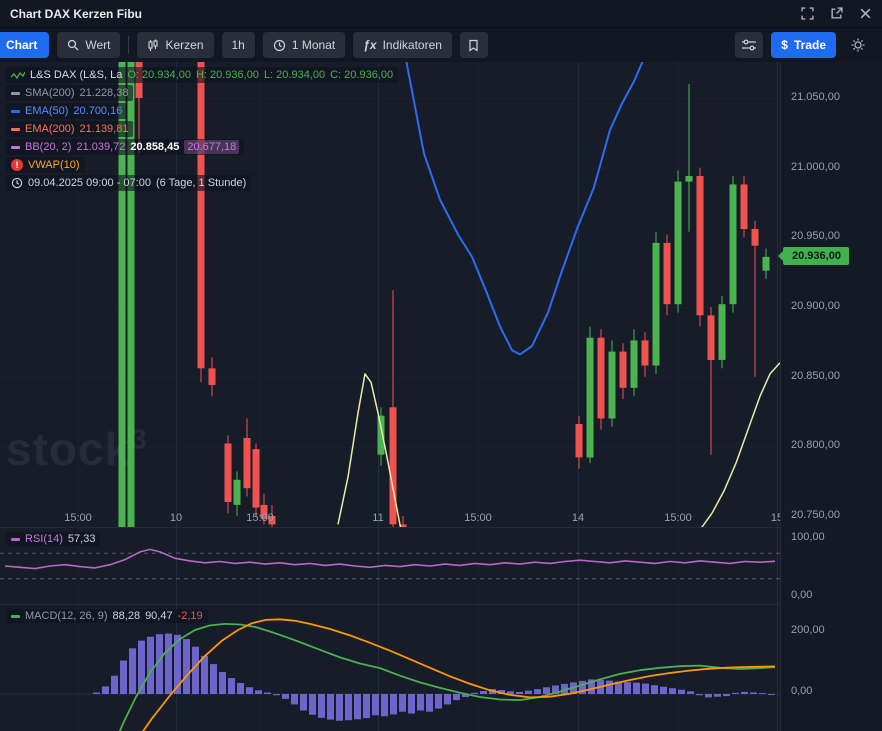  Describe the element at coordinates (15, 539) in the screenshot. I see `rsi-dash-icon` at that location.